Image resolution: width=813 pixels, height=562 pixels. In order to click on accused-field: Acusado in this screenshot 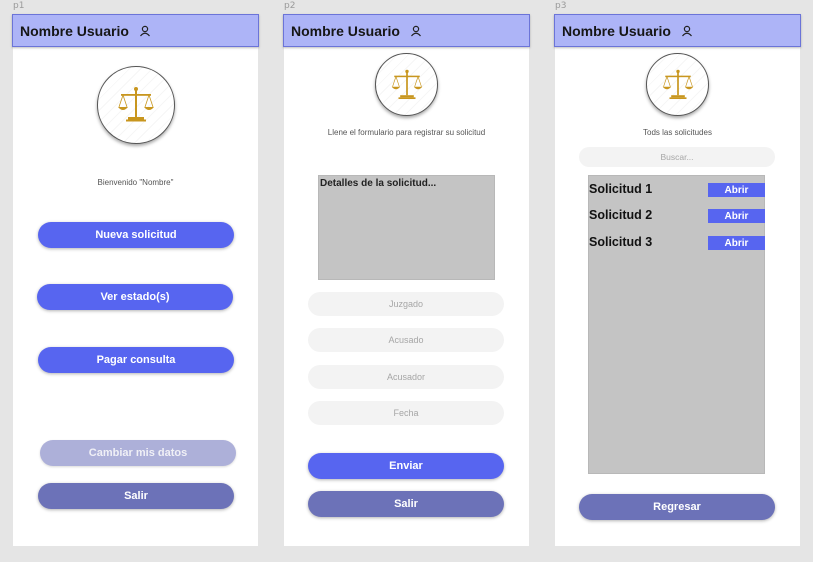, I will do `click(406, 340)`.